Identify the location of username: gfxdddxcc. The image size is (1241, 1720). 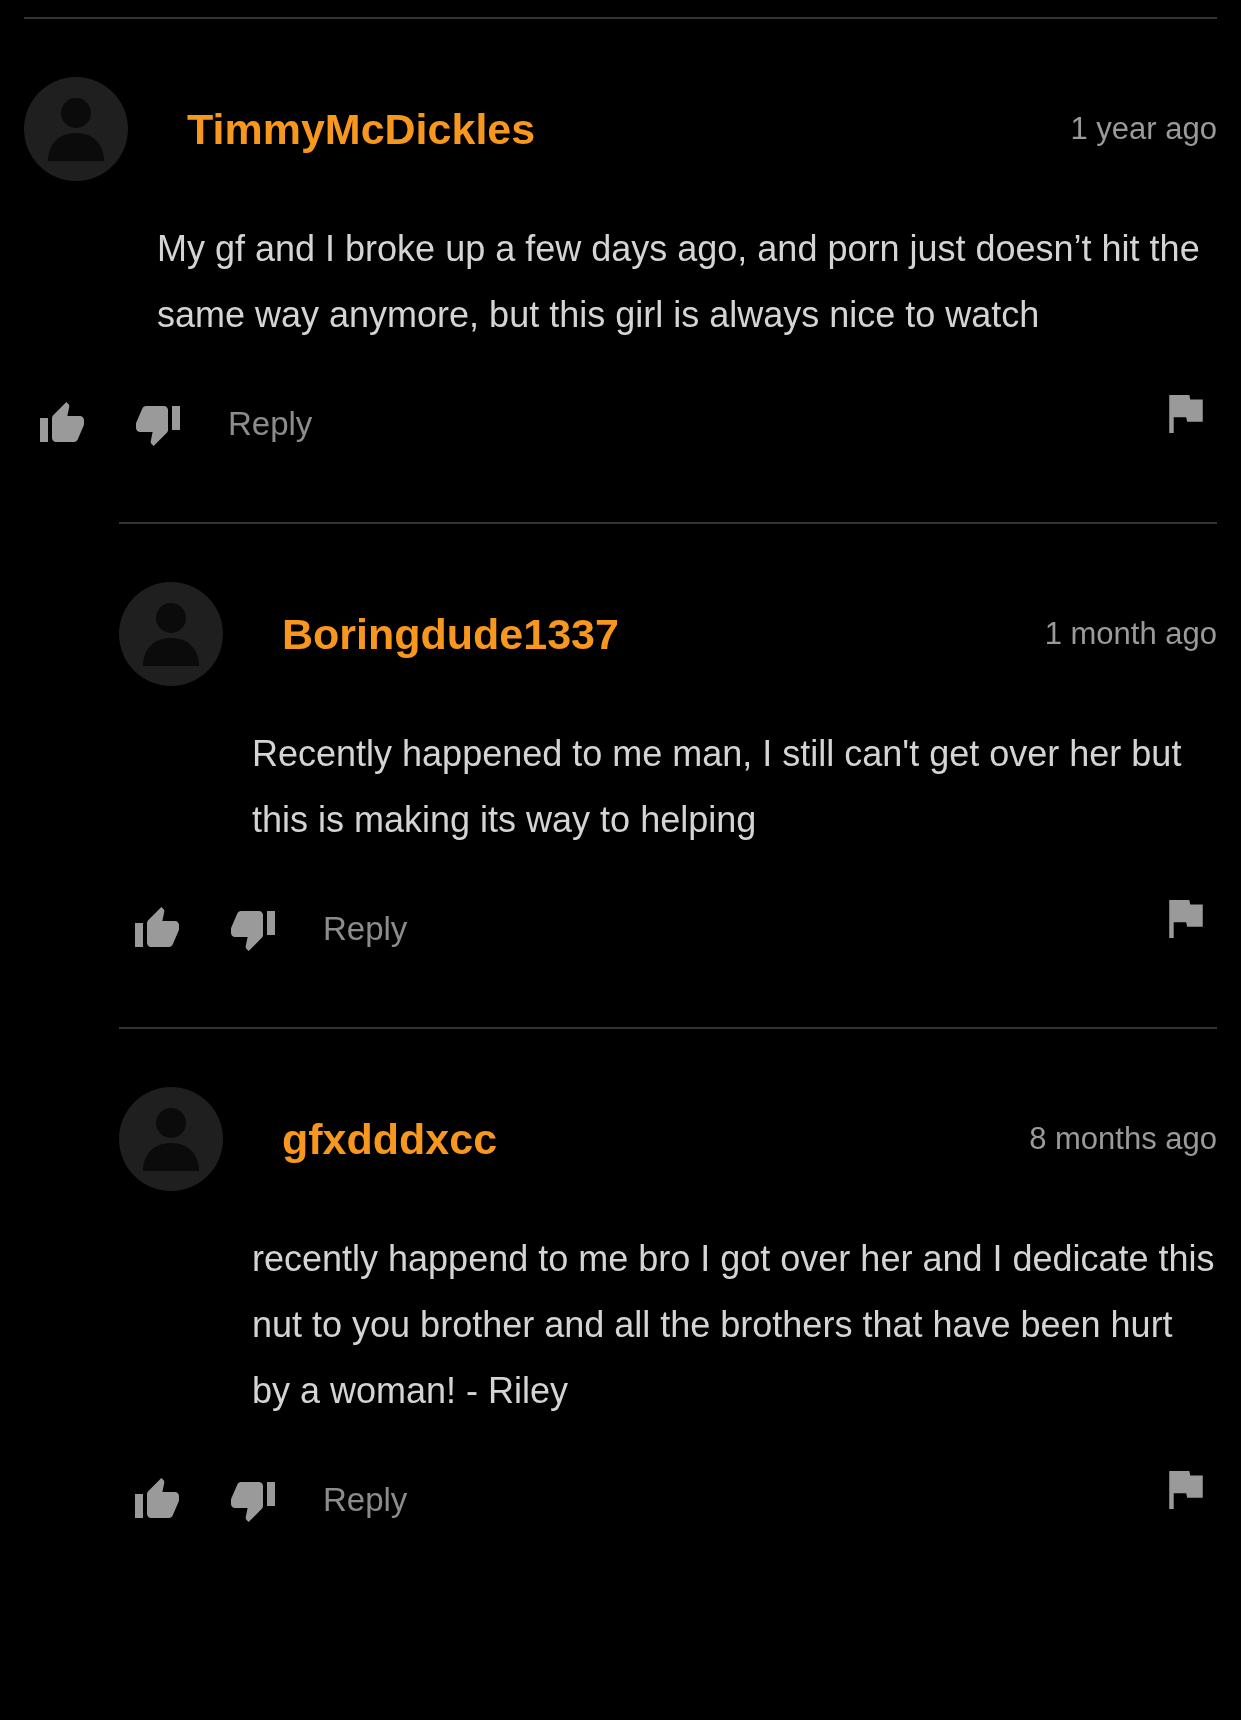
(390, 1139).